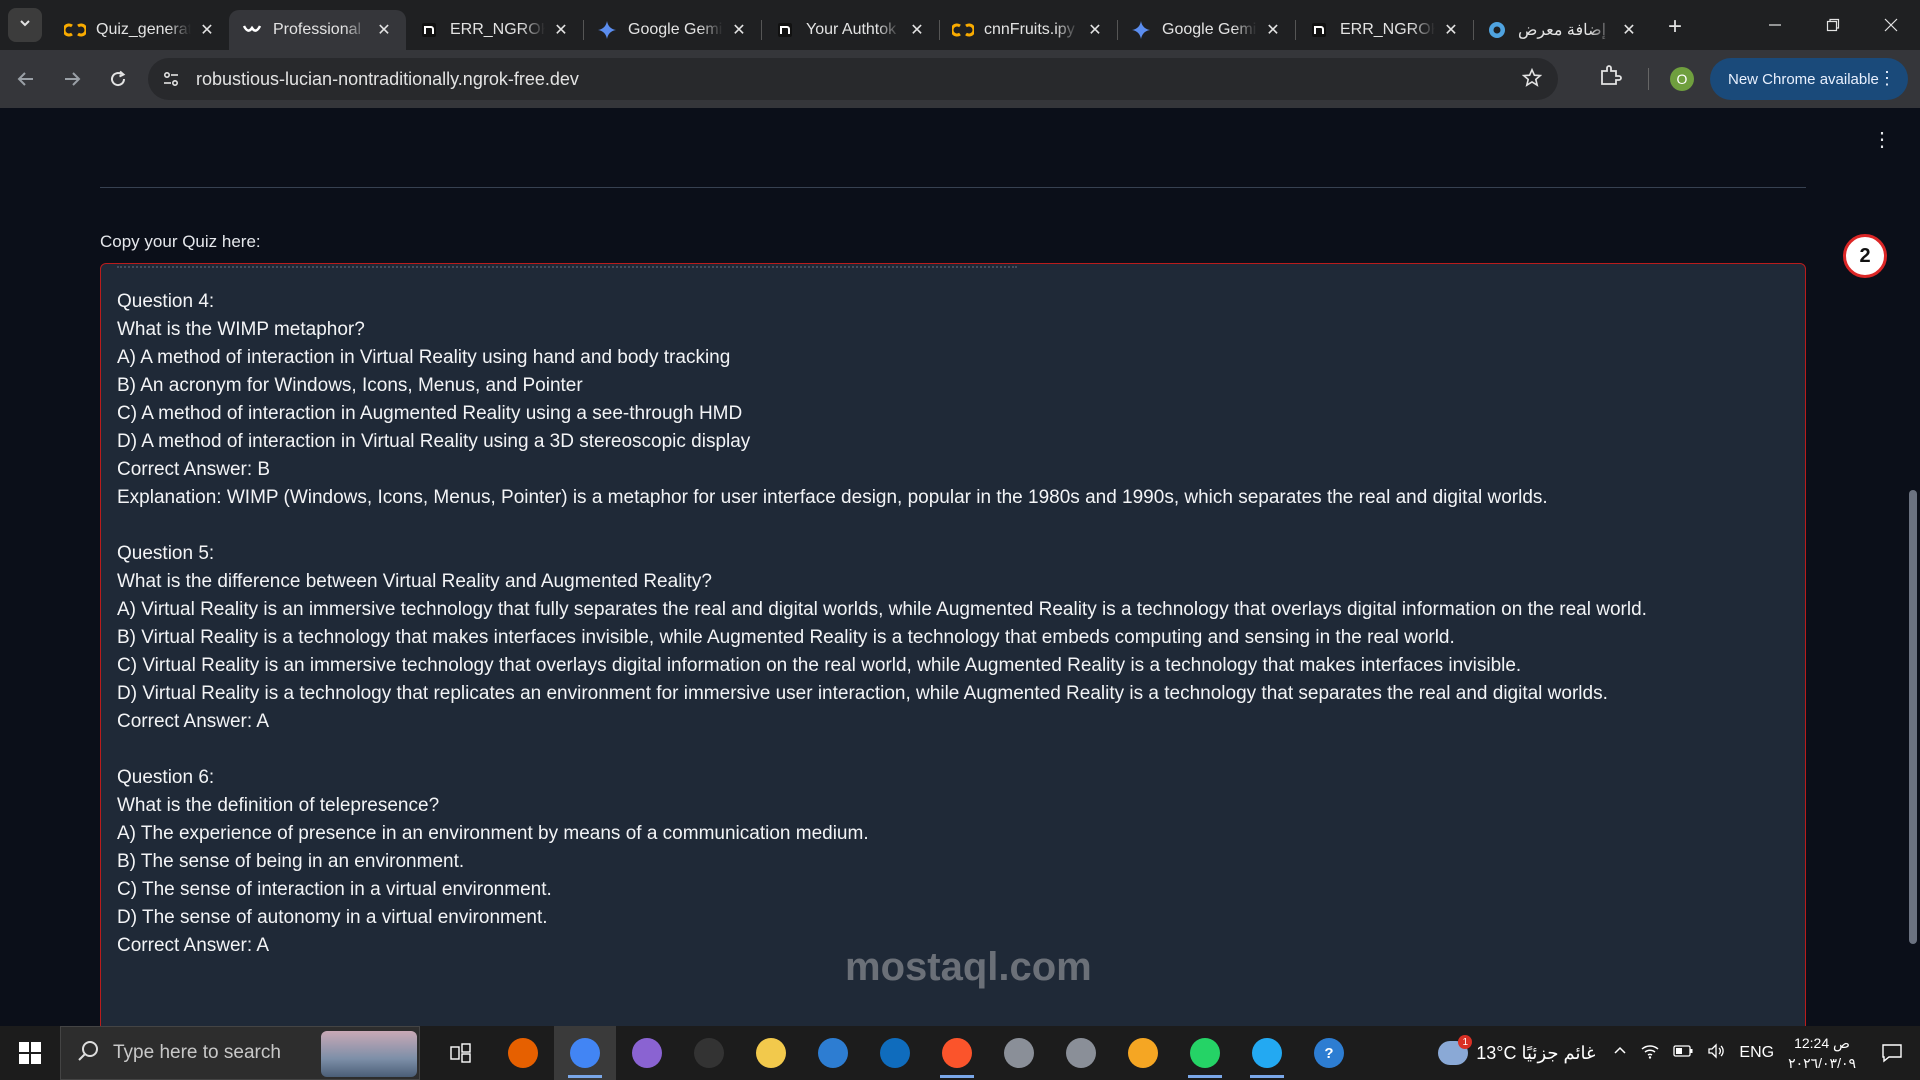  What do you see at coordinates (1650, 1053) in the screenshot?
I see `wifi-icon` at bounding box center [1650, 1053].